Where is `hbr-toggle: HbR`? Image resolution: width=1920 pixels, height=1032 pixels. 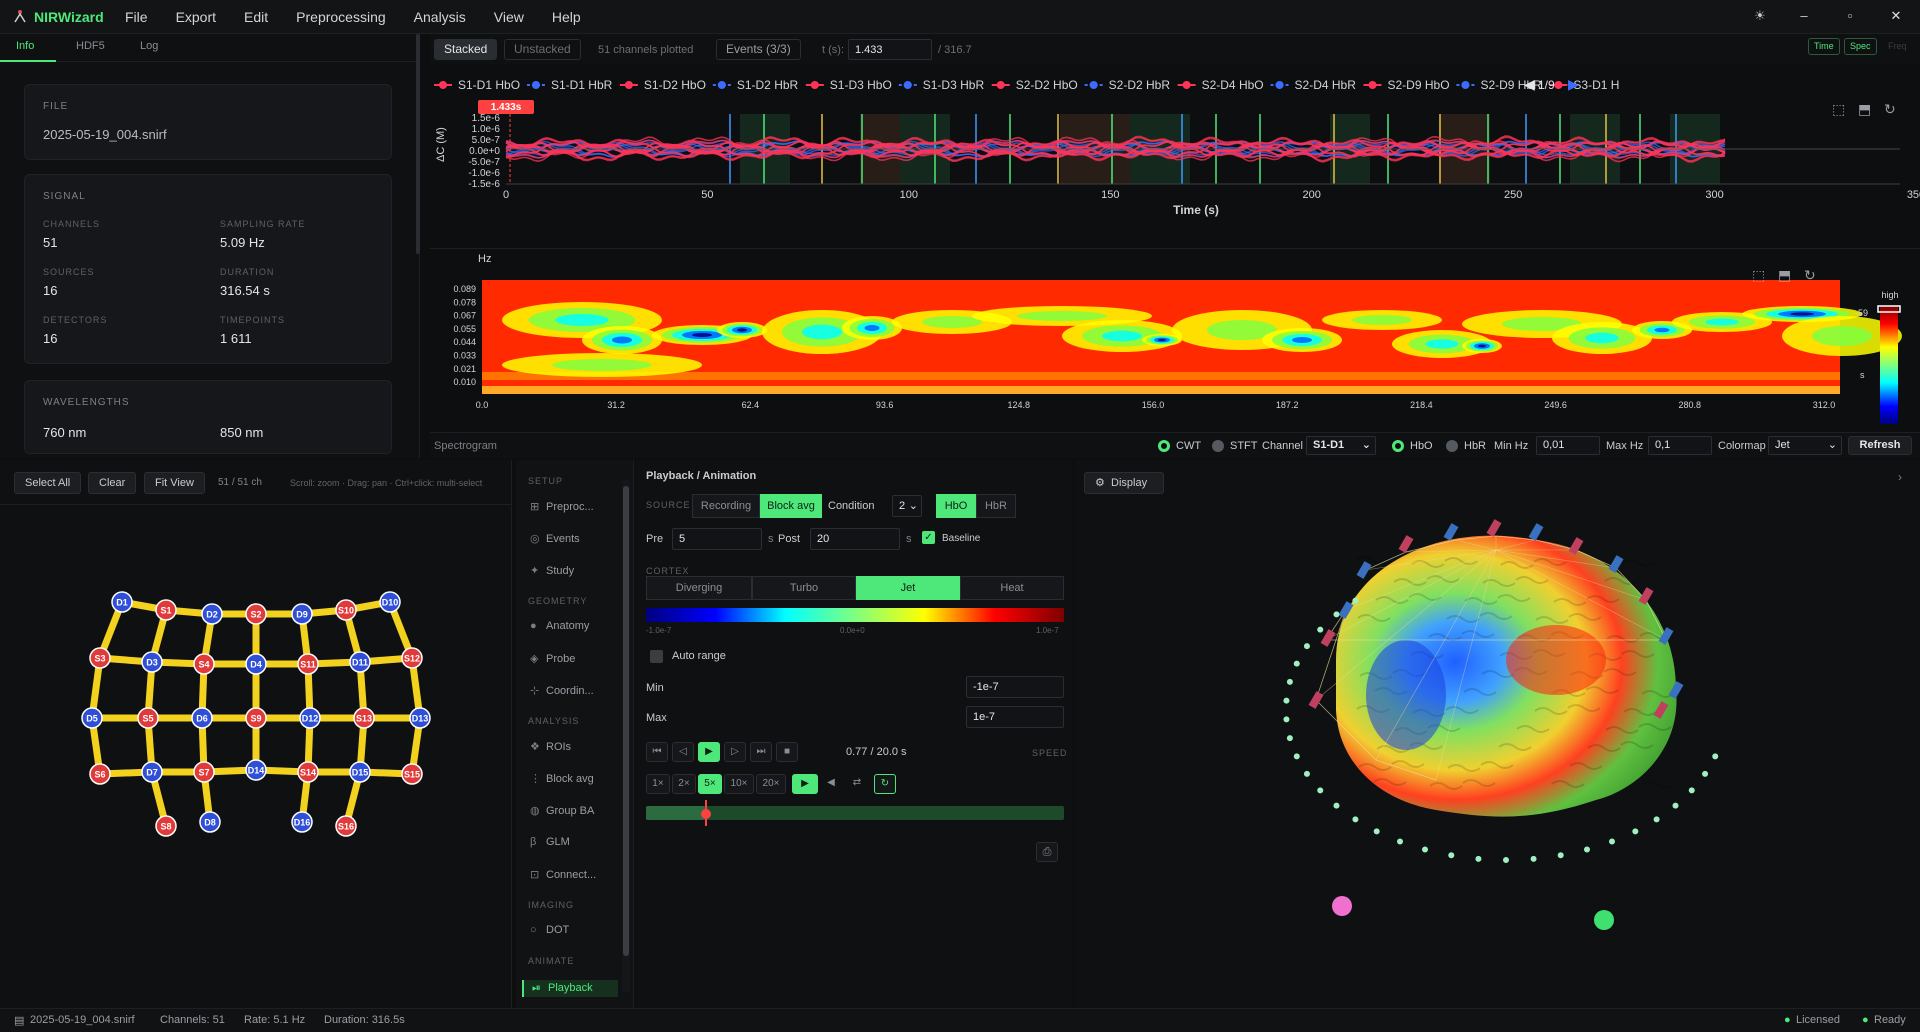 hbr-toggle: HbR is located at coordinates (996, 506).